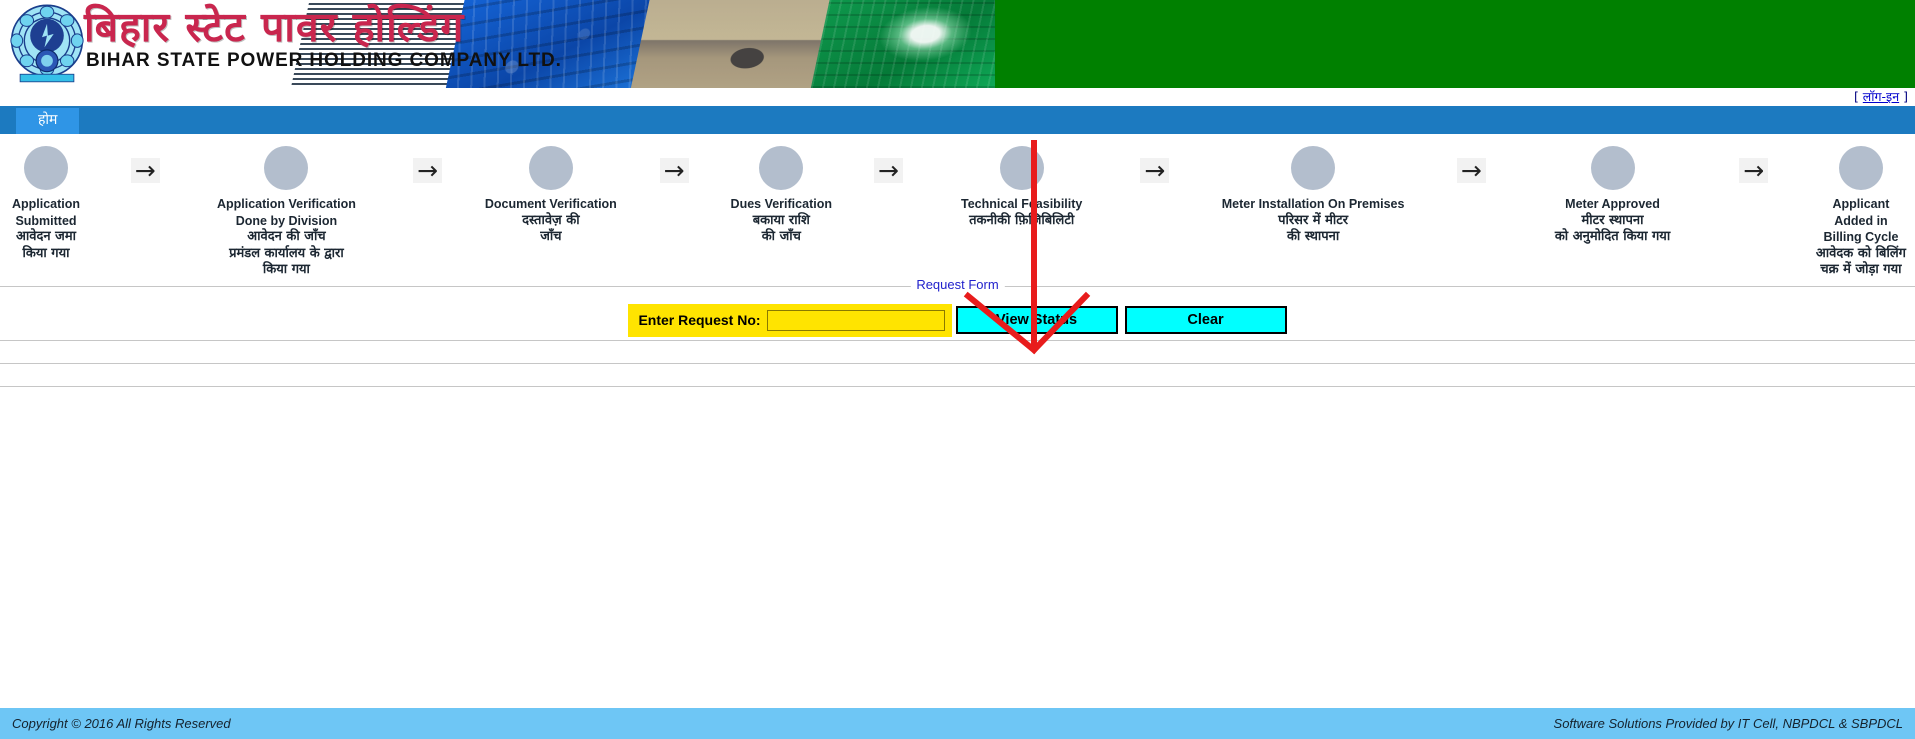  Describe the element at coordinates (1022, 220) in the screenshot. I see `step-label-hi: तकनीकी फ़िज़िबिलिटी` at that location.